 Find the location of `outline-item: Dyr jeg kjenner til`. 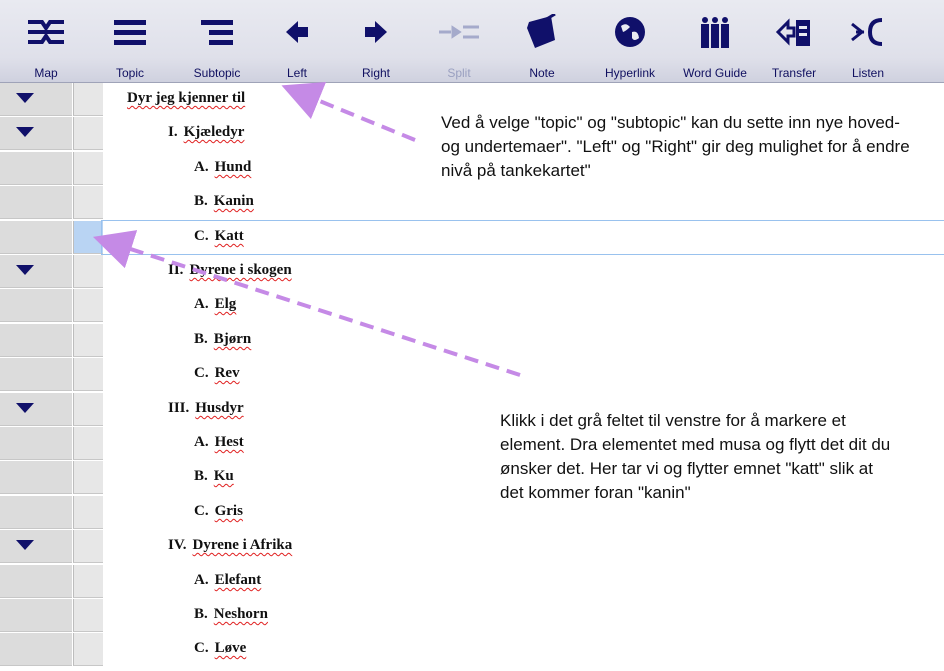

outline-item: Dyr jeg kjenner til is located at coordinates (186, 98).